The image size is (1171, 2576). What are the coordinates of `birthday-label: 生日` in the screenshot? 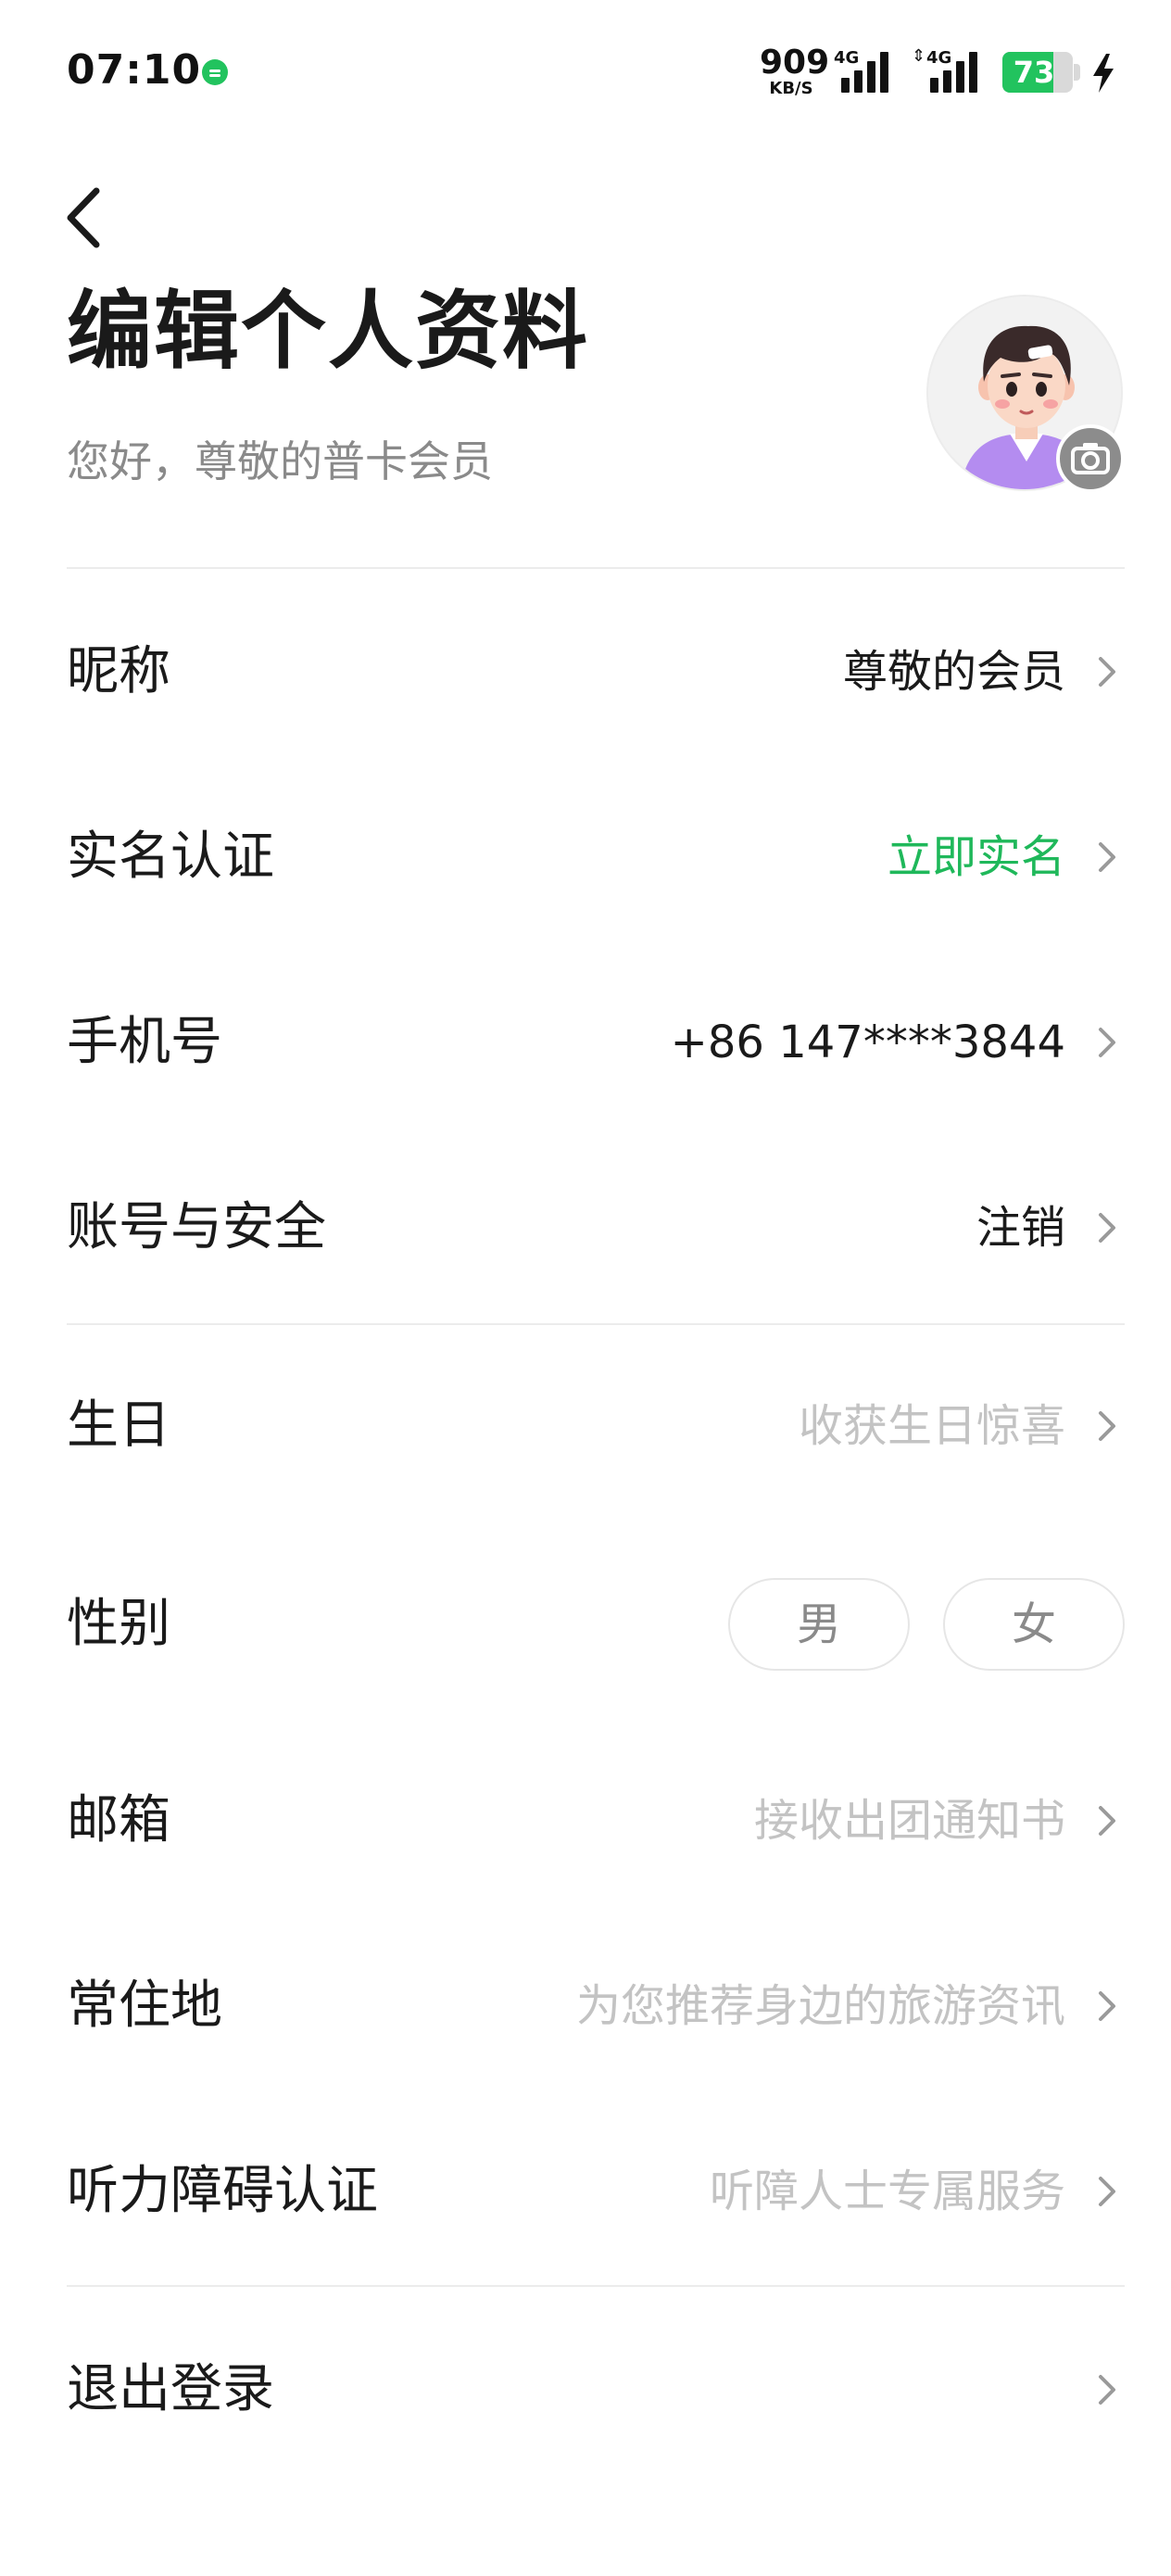 It's located at (119, 1426).